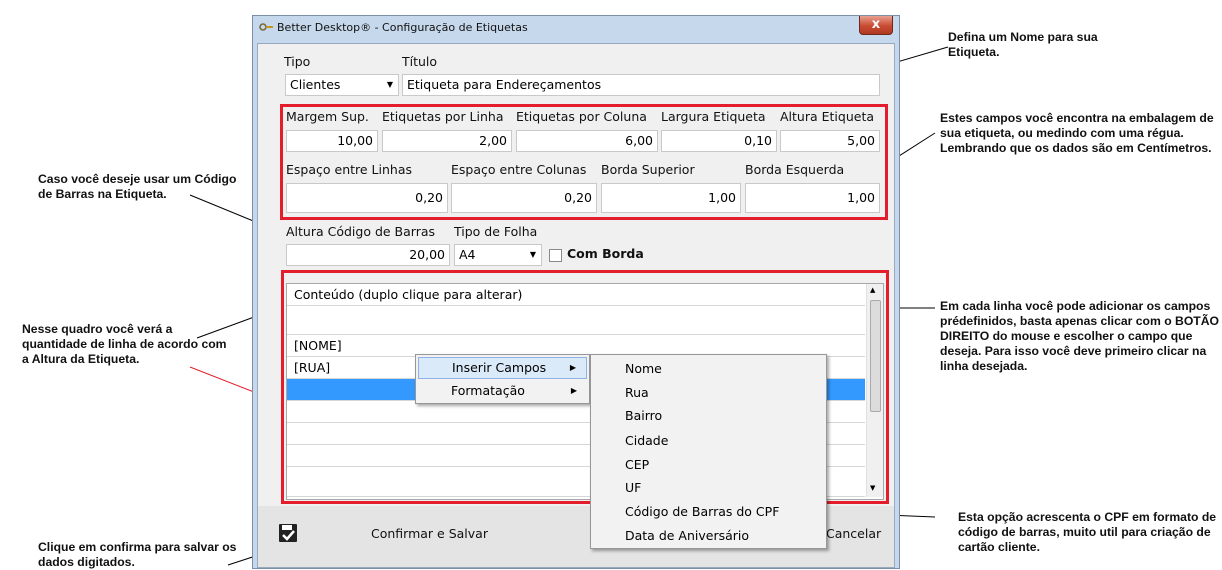 This screenshot has height=570, width=1222. I want to click on submenu-item-cep: CEP, so click(637, 465).